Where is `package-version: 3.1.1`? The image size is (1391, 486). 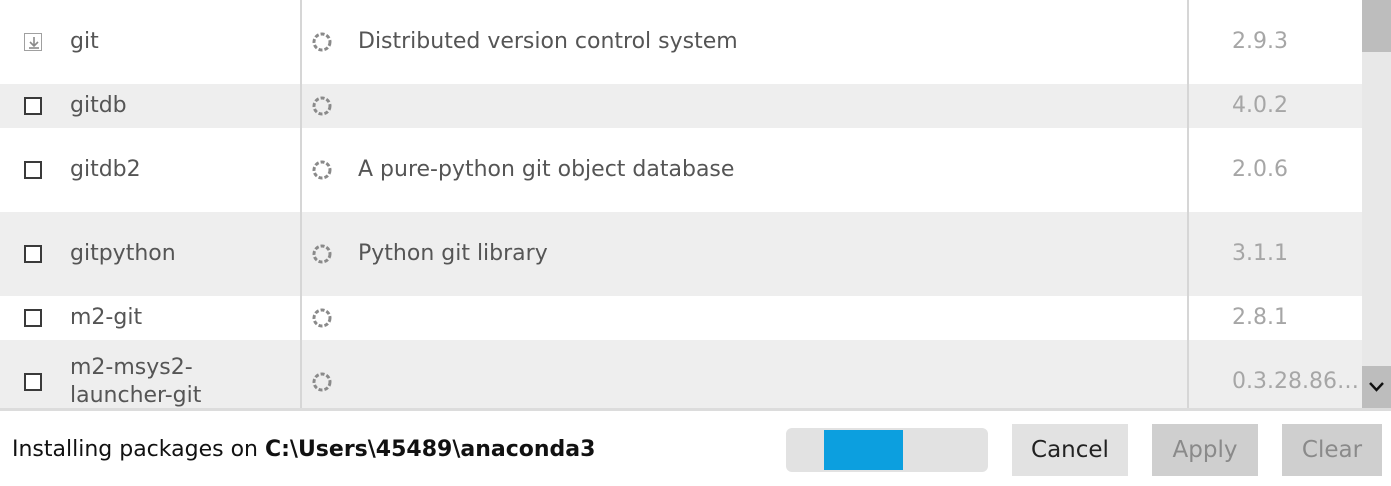
package-version: 3.1.1 is located at coordinates (1260, 253).